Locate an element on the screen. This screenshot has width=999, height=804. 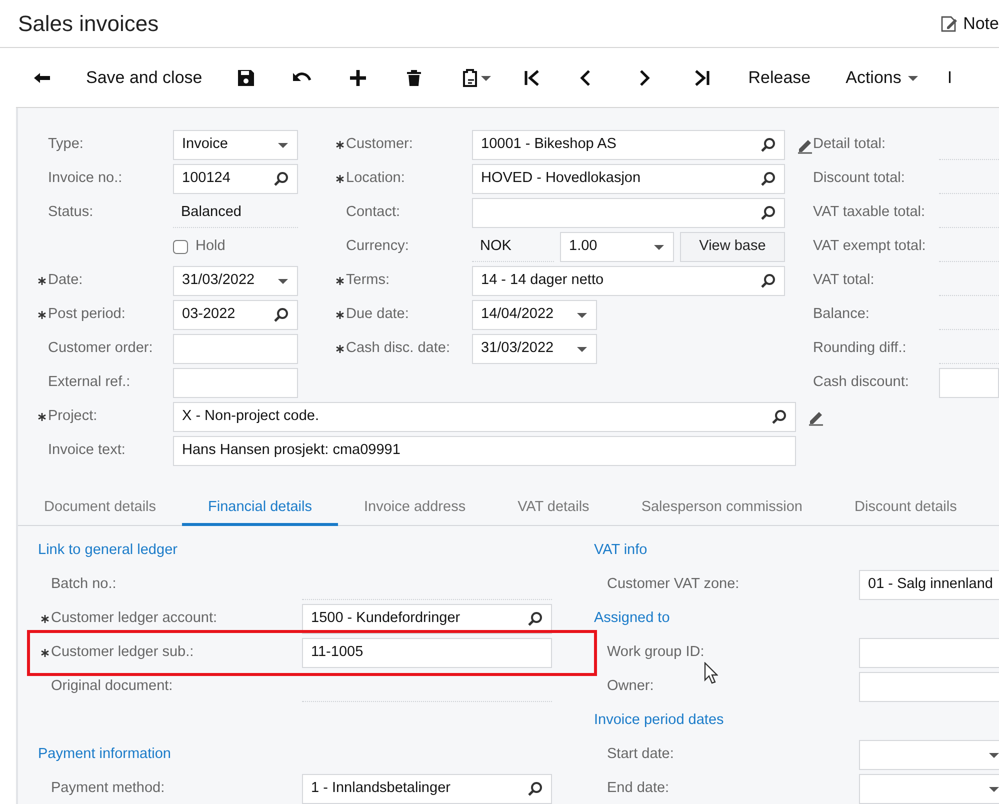
field-label: Balance: is located at coordinates (841, 314).